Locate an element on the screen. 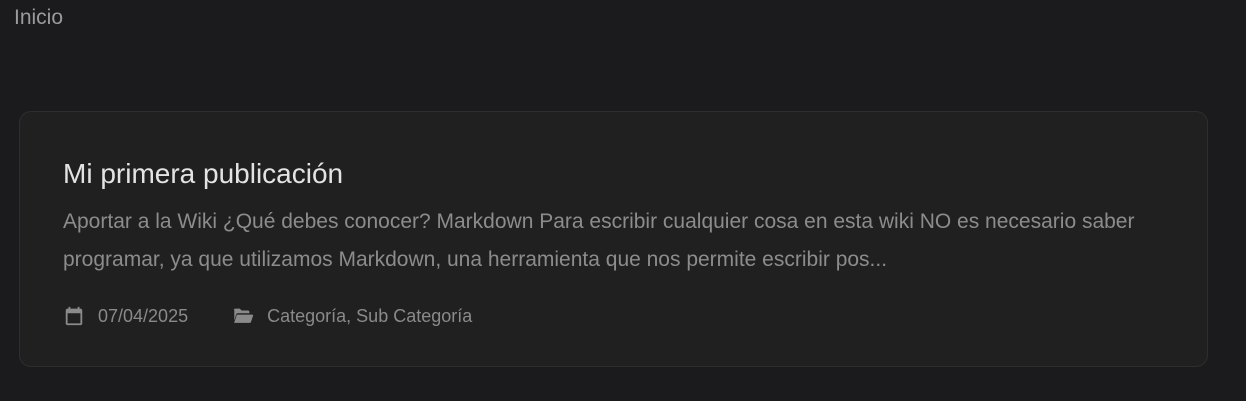 This screenshot has width=1246, height=401. breadcrumb-home-link: Inicio is located at coordinates (38, 18).